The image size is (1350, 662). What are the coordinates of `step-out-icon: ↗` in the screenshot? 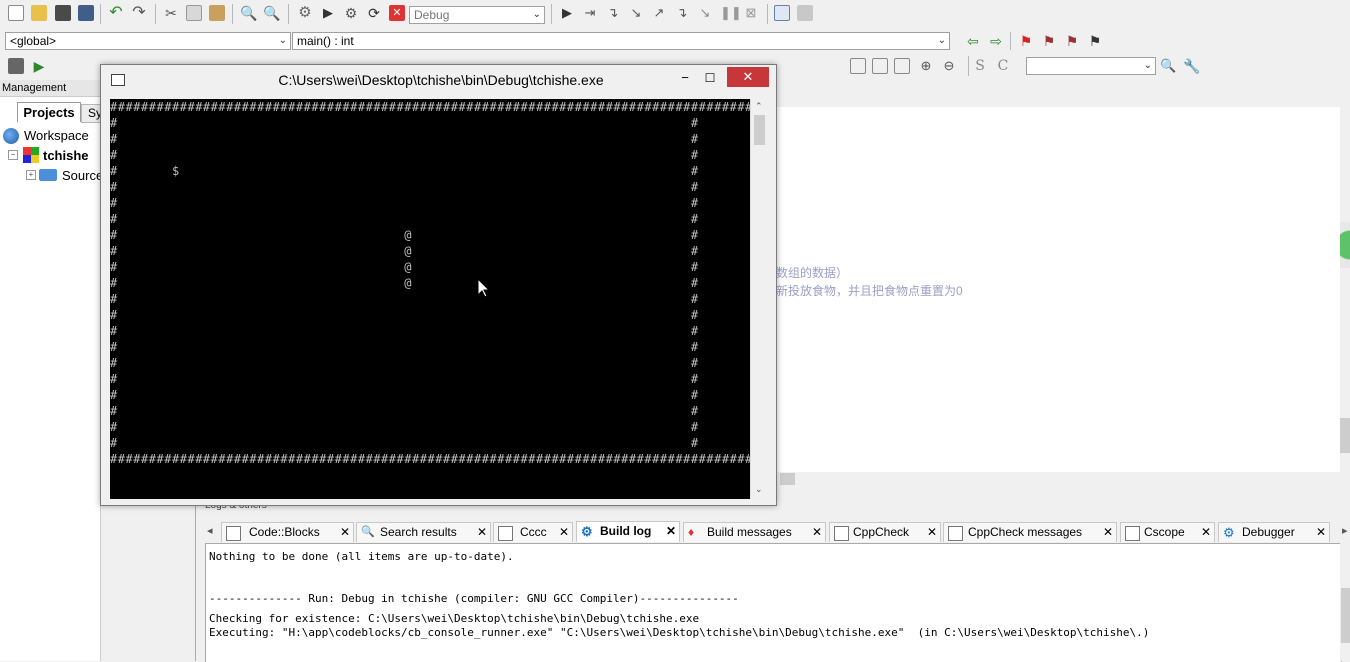 It's located at (659, 13).